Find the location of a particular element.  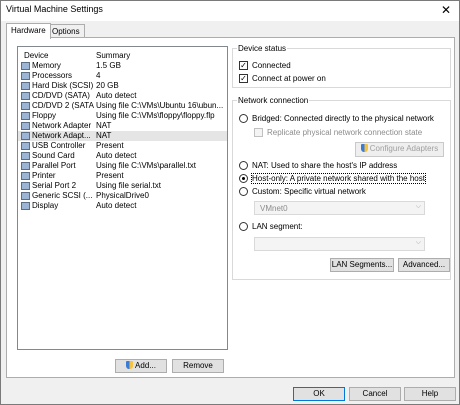

device-name: Processors is located at coordinates (52, 75).